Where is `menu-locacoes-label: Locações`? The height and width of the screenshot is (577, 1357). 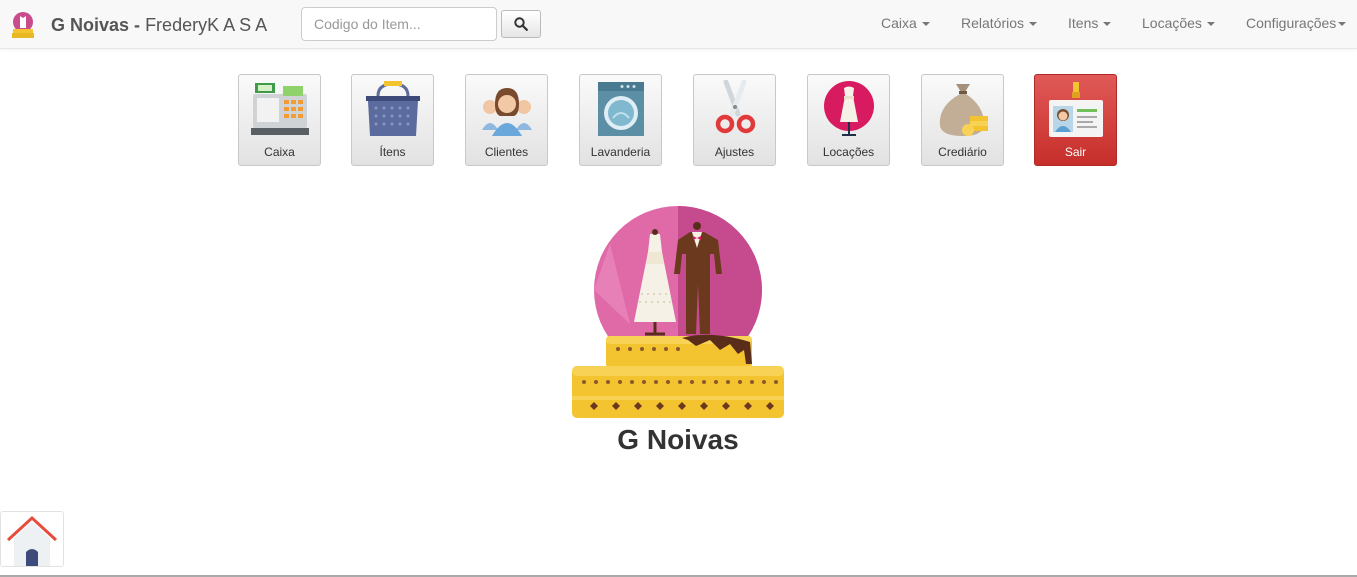 menu-locacoes-label: Locações is located at coordinates (1172, 23).